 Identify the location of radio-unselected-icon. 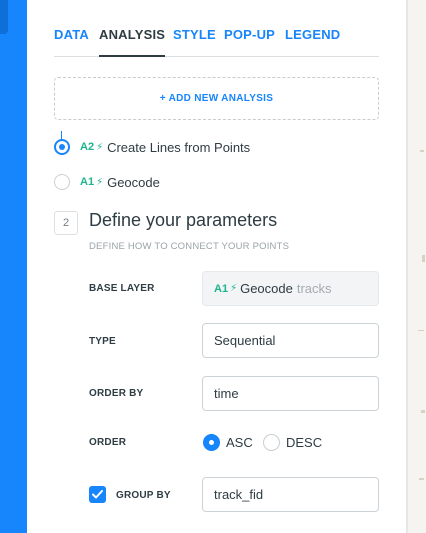
(271, 442).